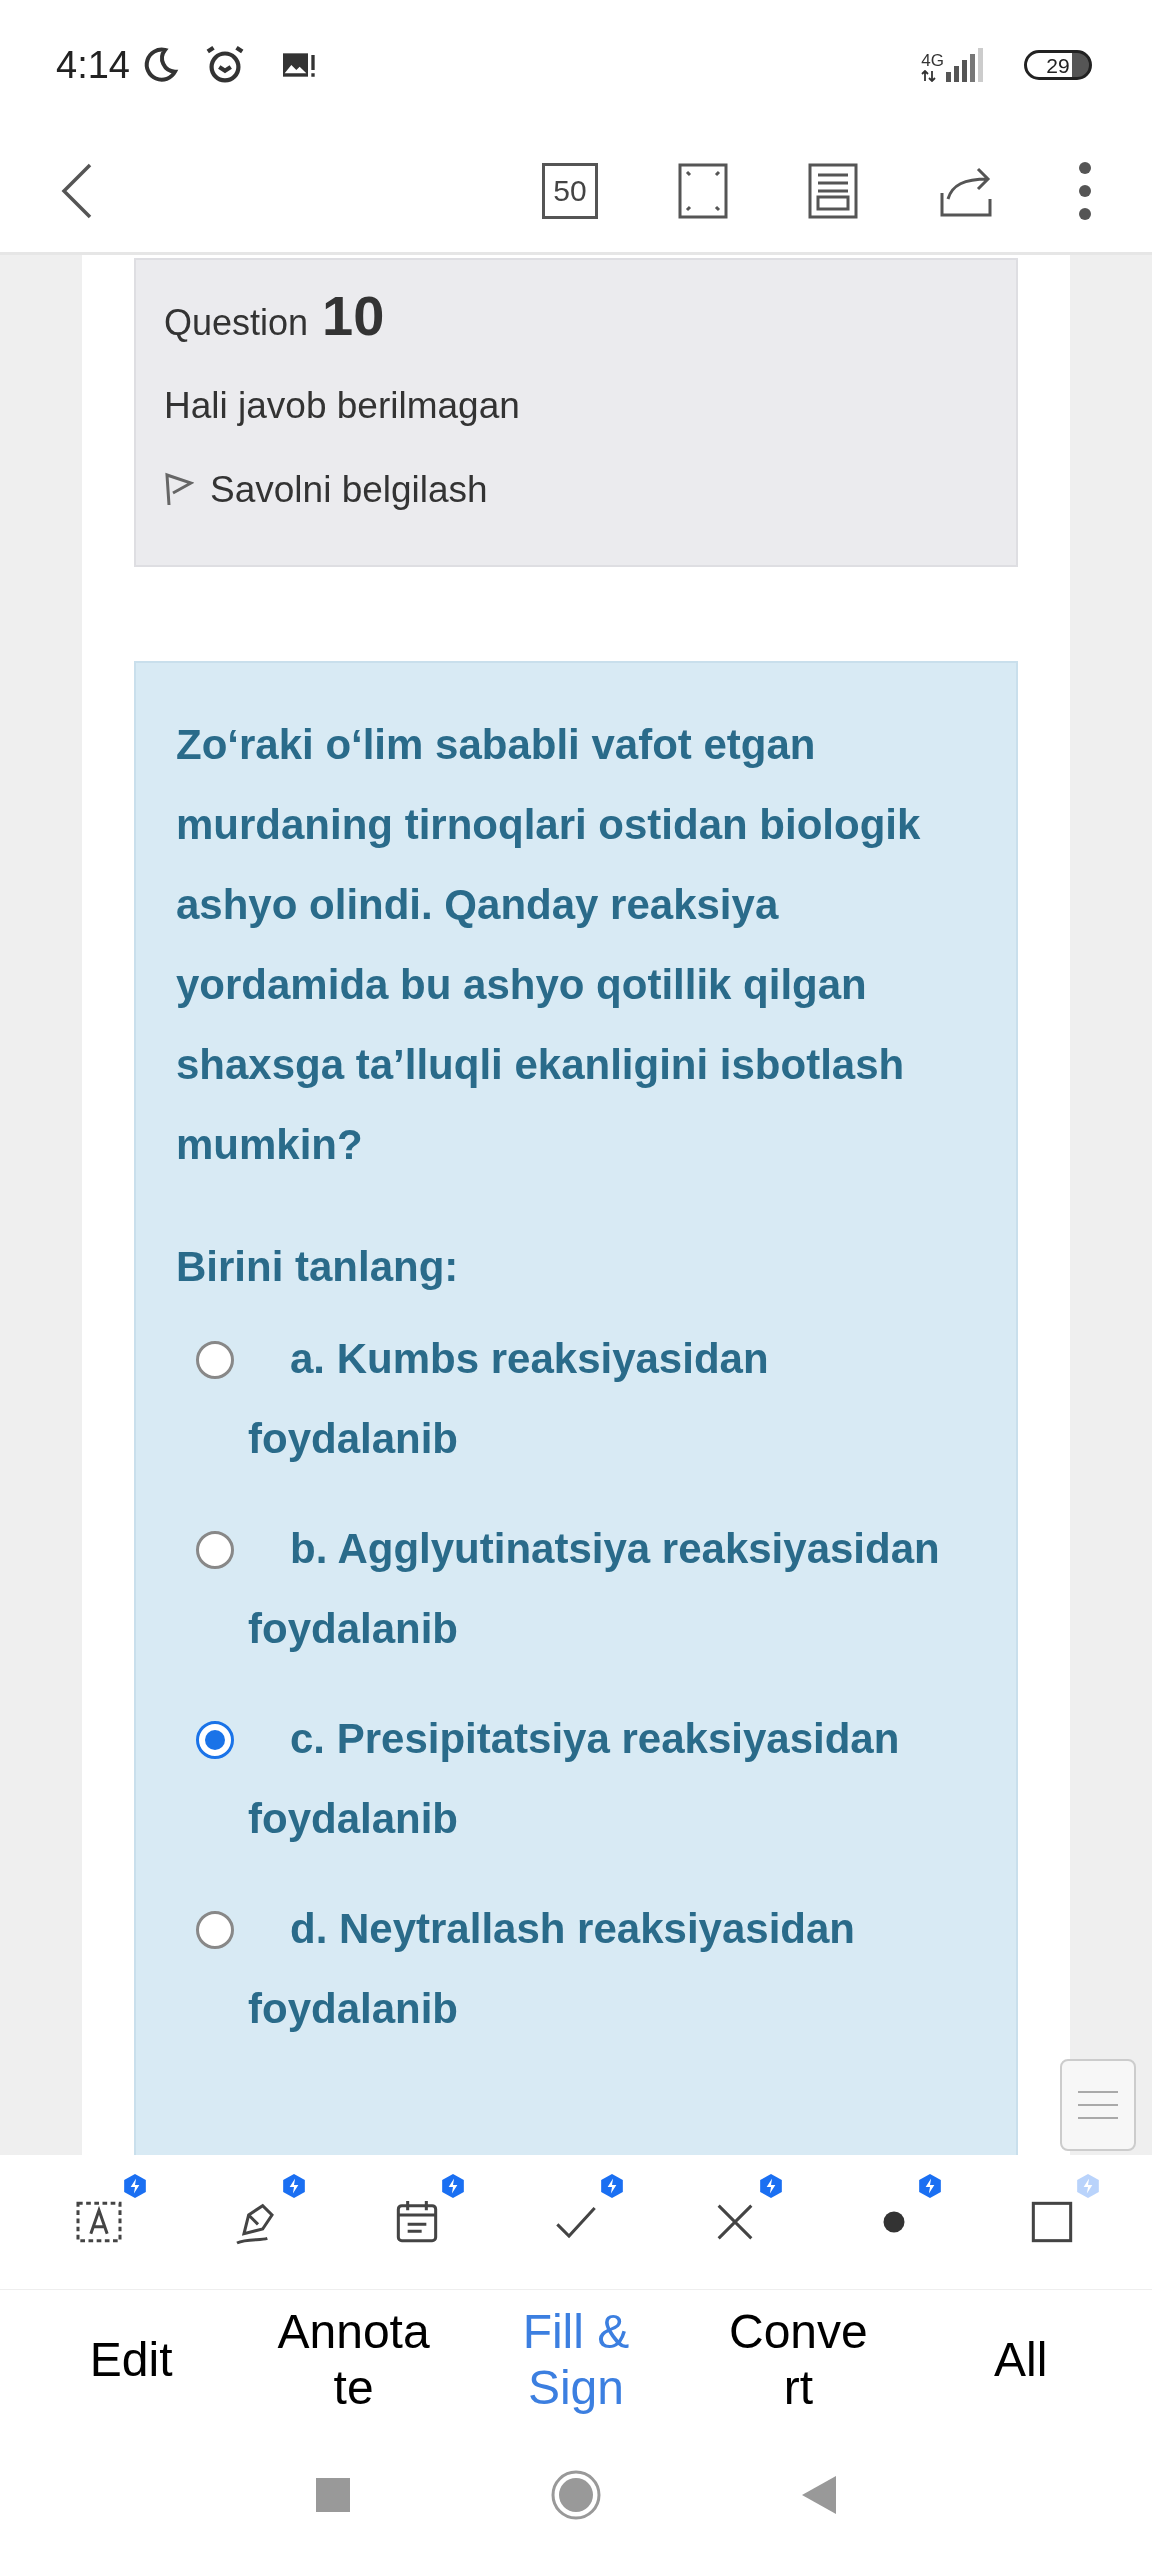 Image resolution: width=1152 pixels, height=2560 pixels. Describe the element at coordinates (353, 316) in the screenshot. I see `question-number: 10` at that location.